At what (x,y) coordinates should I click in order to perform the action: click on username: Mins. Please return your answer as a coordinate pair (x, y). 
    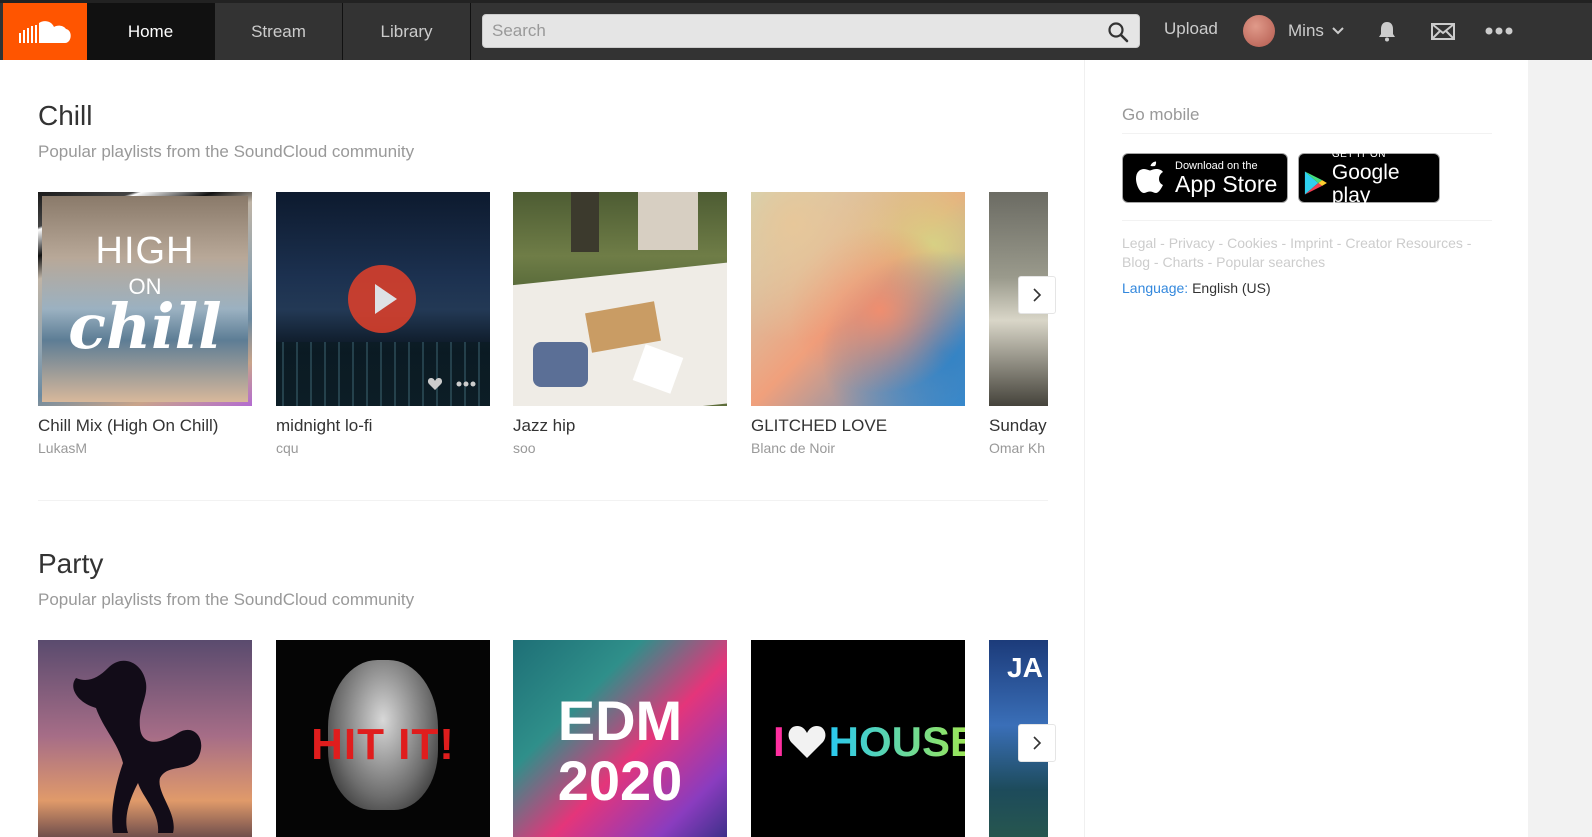
    Looking at the image, I should click on (1306, 30).